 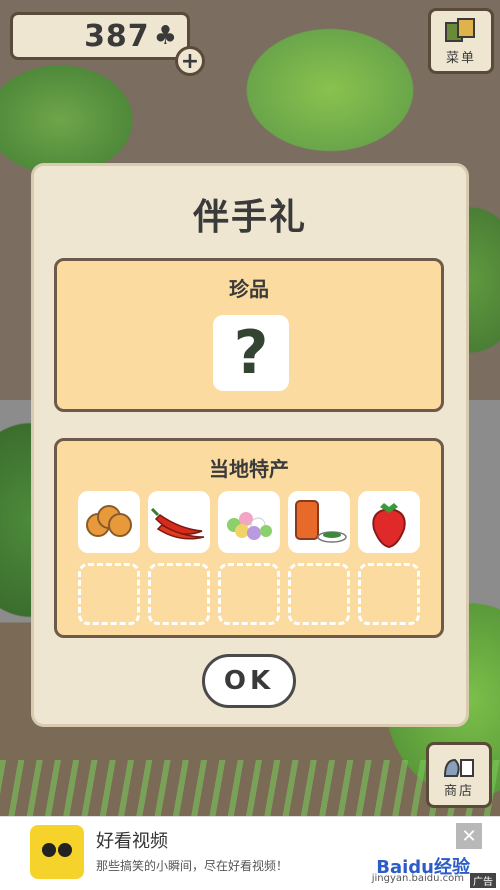 I want to click on menu-label: 菜单, so click(x=460, y=58).